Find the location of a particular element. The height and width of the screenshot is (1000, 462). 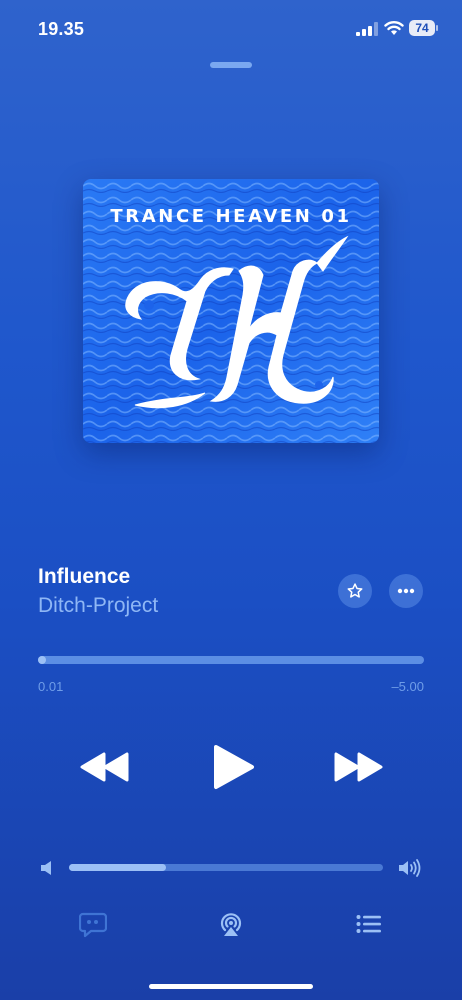

status-time: 19.35 is located at coordinates (61, 29).